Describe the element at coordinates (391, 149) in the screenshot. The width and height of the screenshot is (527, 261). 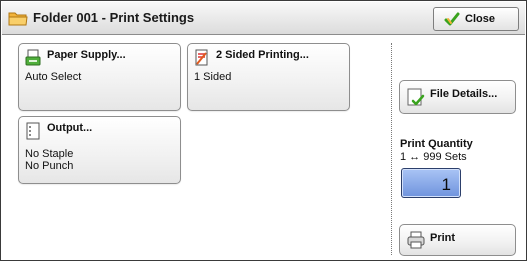
I see `panel-divider` at that location.